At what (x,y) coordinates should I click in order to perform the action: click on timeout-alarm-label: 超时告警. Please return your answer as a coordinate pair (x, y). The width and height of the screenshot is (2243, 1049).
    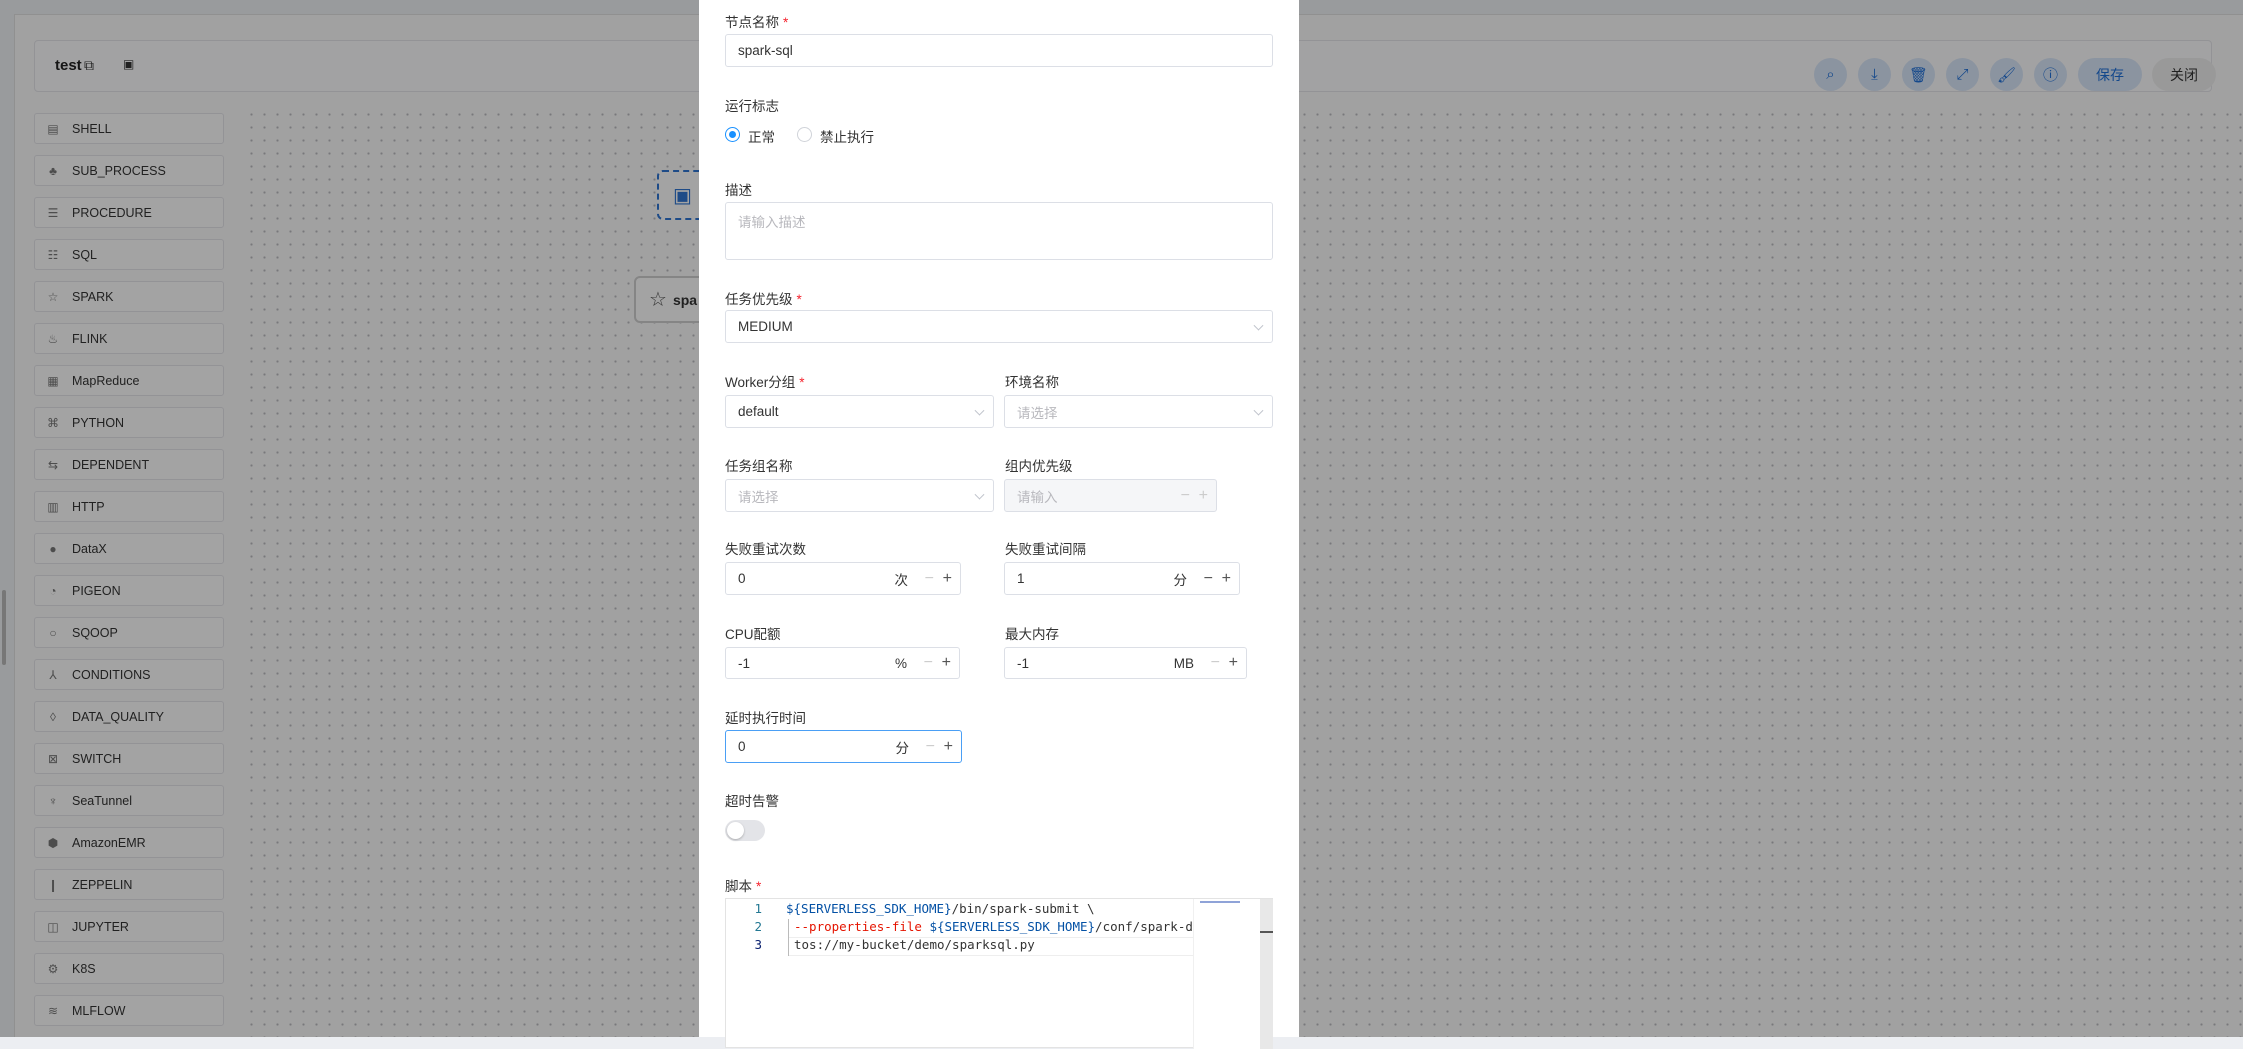
    Looking at the image, I should click on (752, 801).